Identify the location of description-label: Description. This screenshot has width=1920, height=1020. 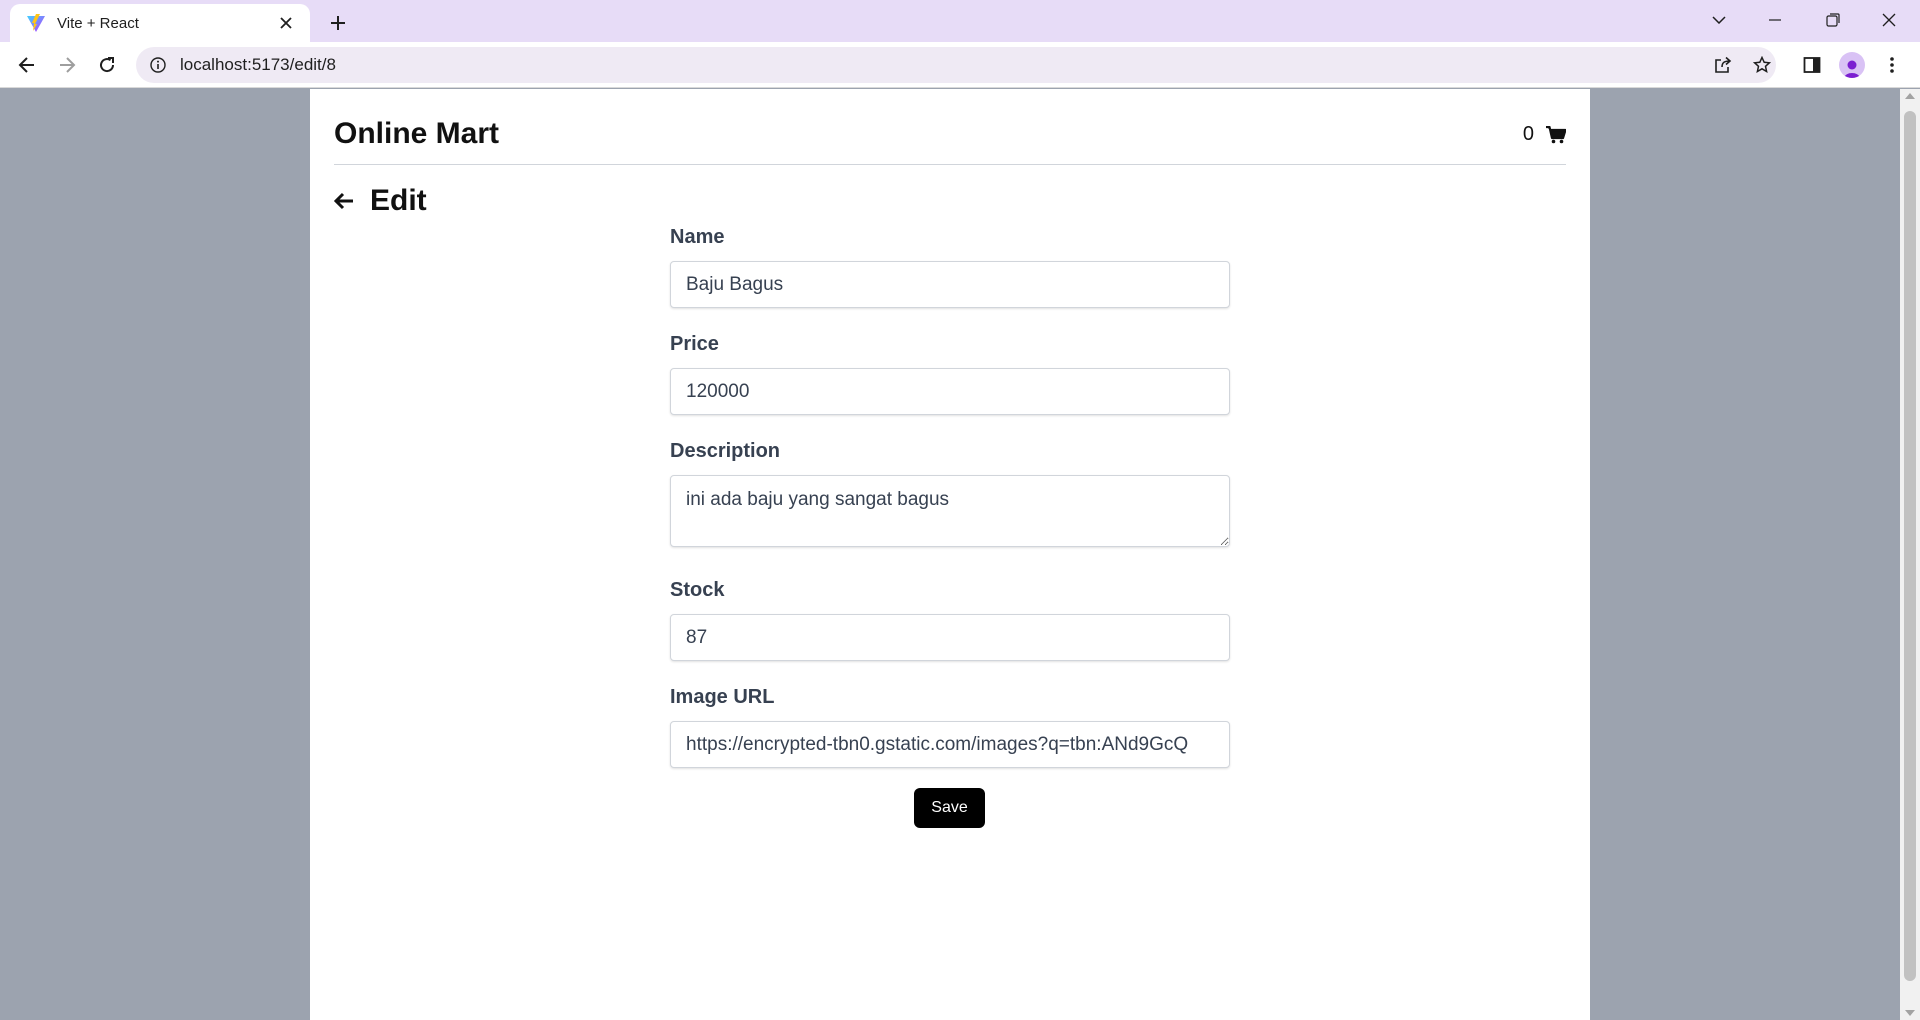
(725, 451).